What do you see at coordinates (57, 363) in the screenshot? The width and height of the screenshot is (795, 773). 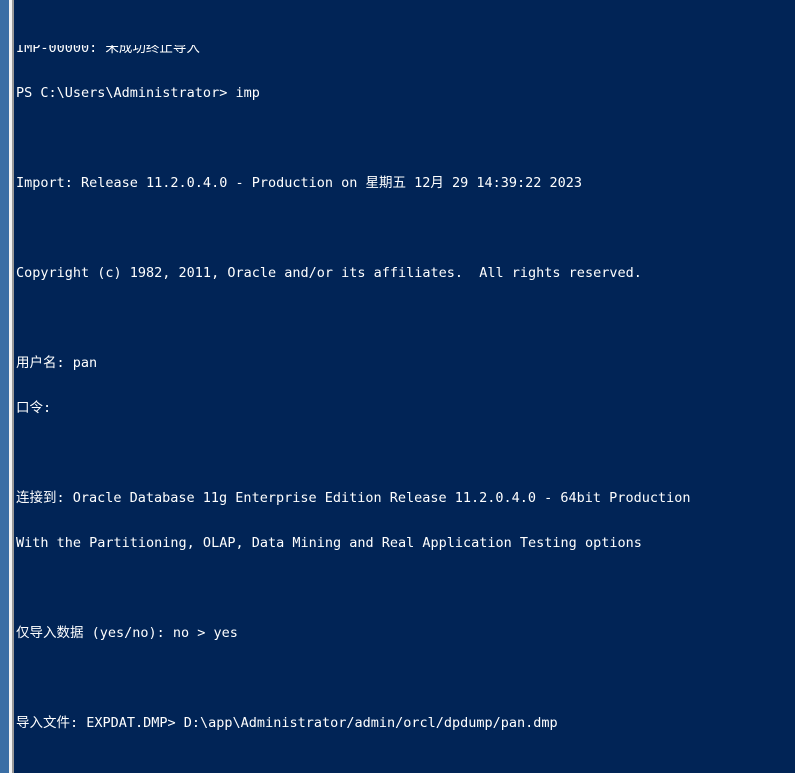 I see `console-line-username-prompt: 用户名: pan` at bounding box center [57, 363].